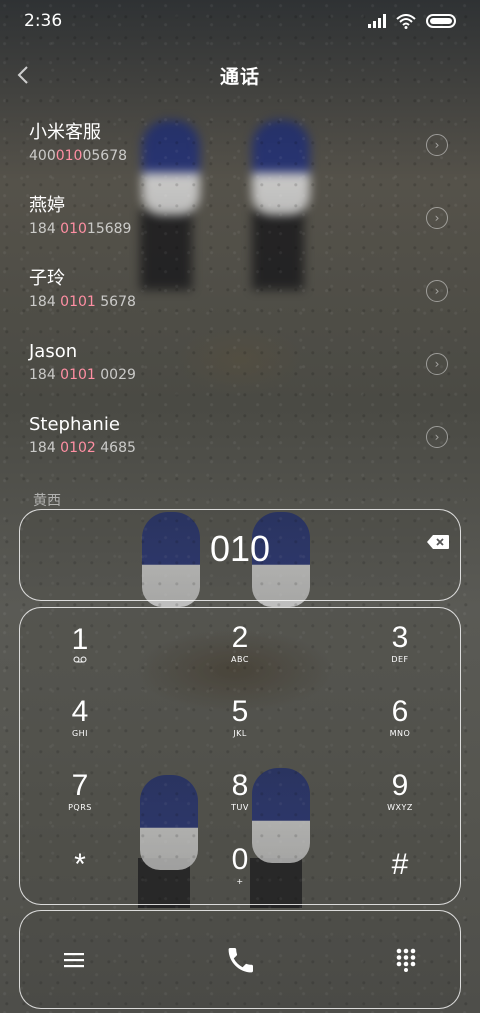 The image size is (480, 1013). I want to click on list-item: 子玲 184 0101 5678 ›, so click(240, 292).